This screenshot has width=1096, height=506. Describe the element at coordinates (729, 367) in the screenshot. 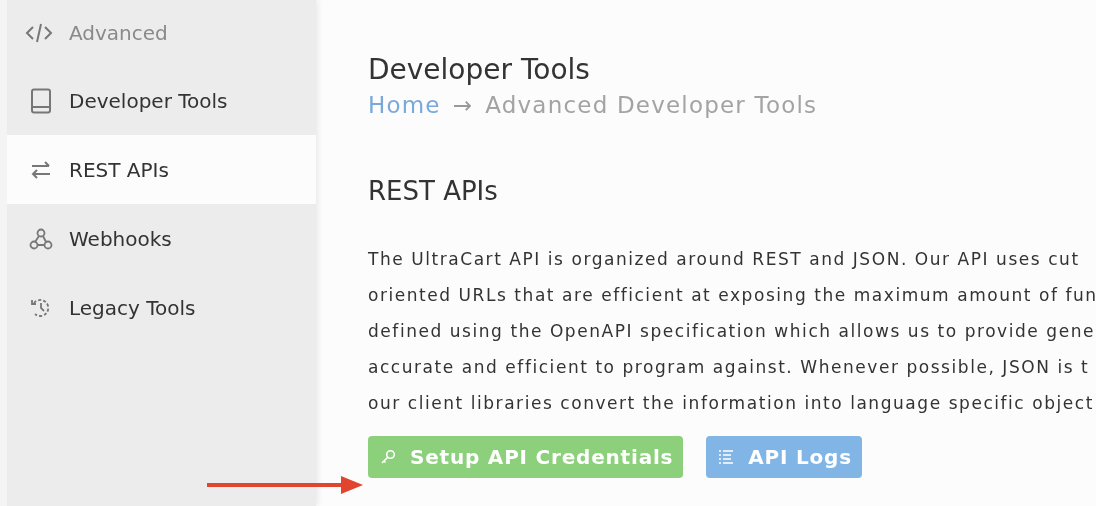

I see `paragraph-line: accurate and efficient to program against. Whenever possible, JSON is t` at that location.